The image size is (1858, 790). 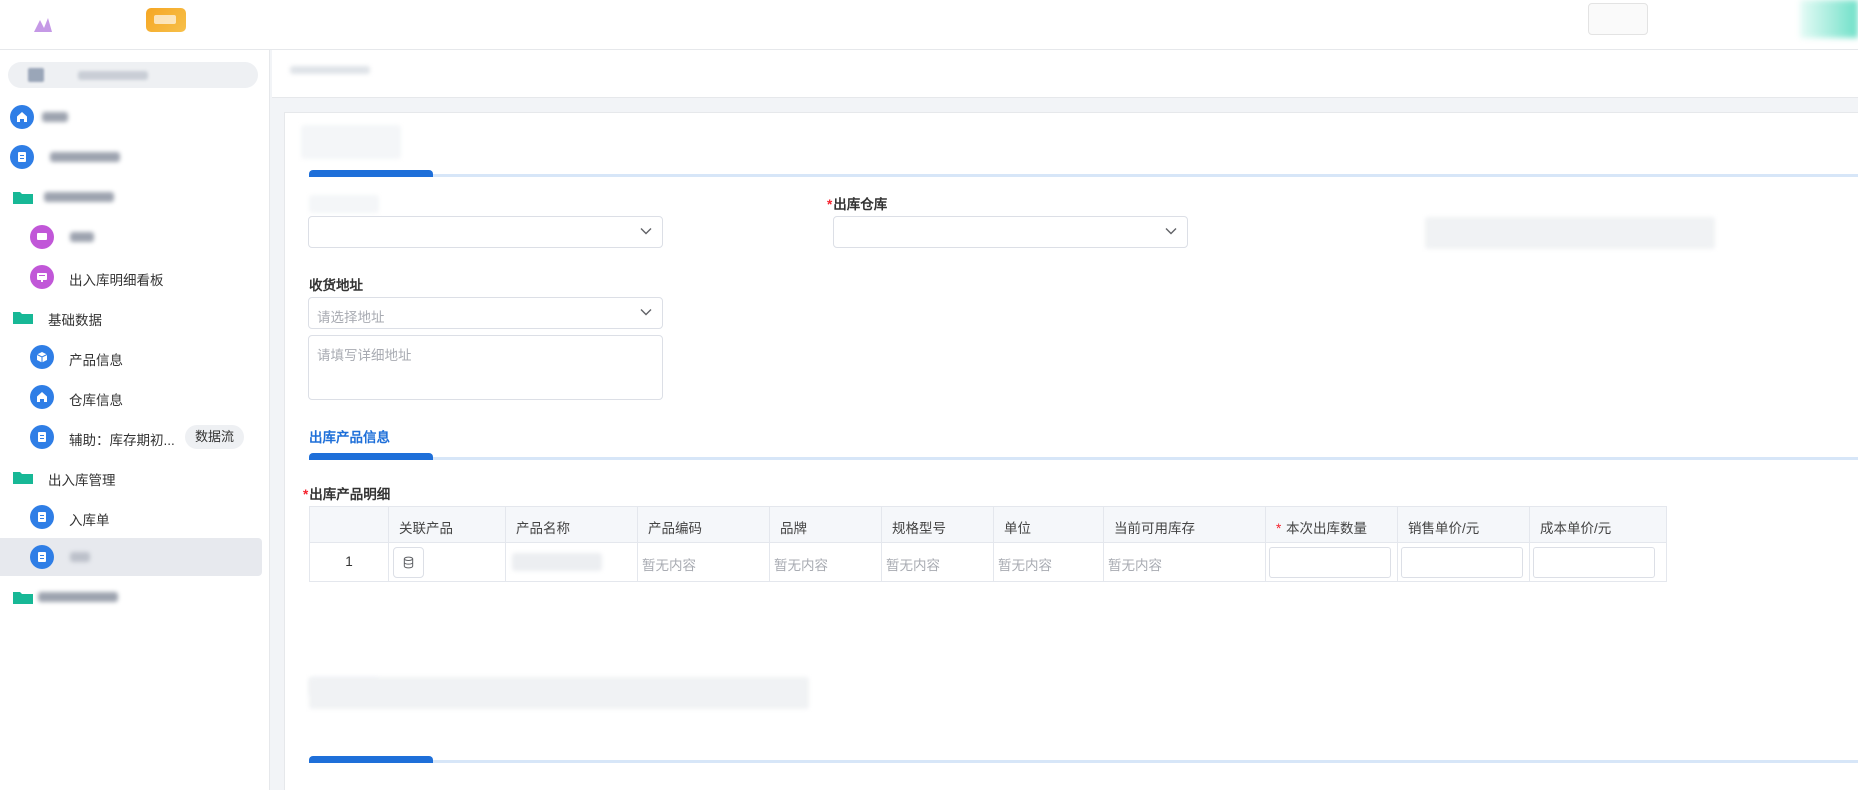 I want to click on sidebar-item-product-info: 产品信息, so click(x=131, y=357).